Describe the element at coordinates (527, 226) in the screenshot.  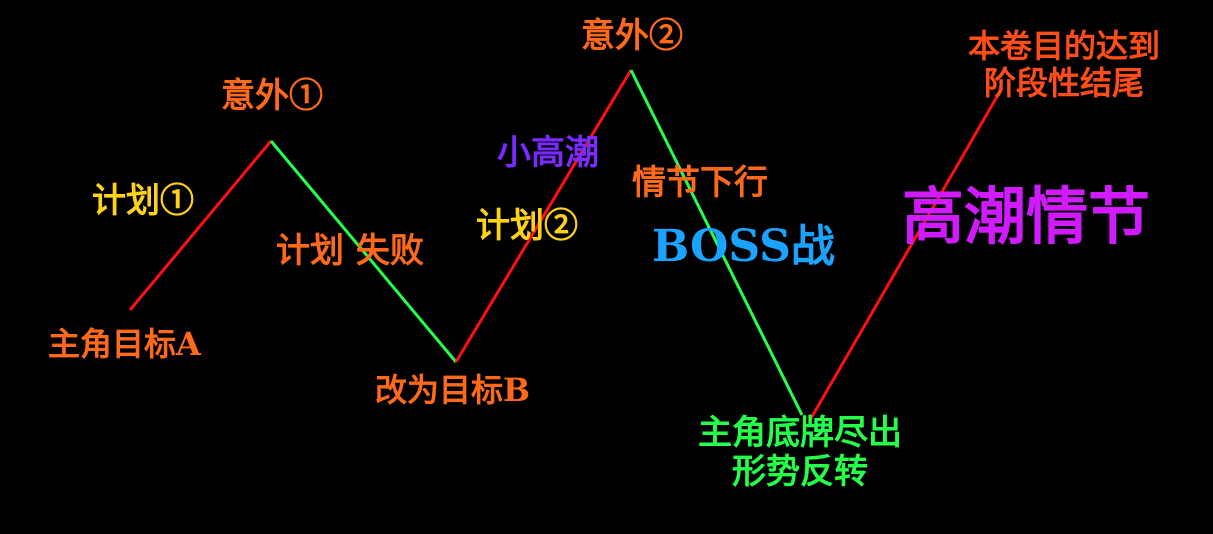
I see `label-plan-2: 计划②` at that location.